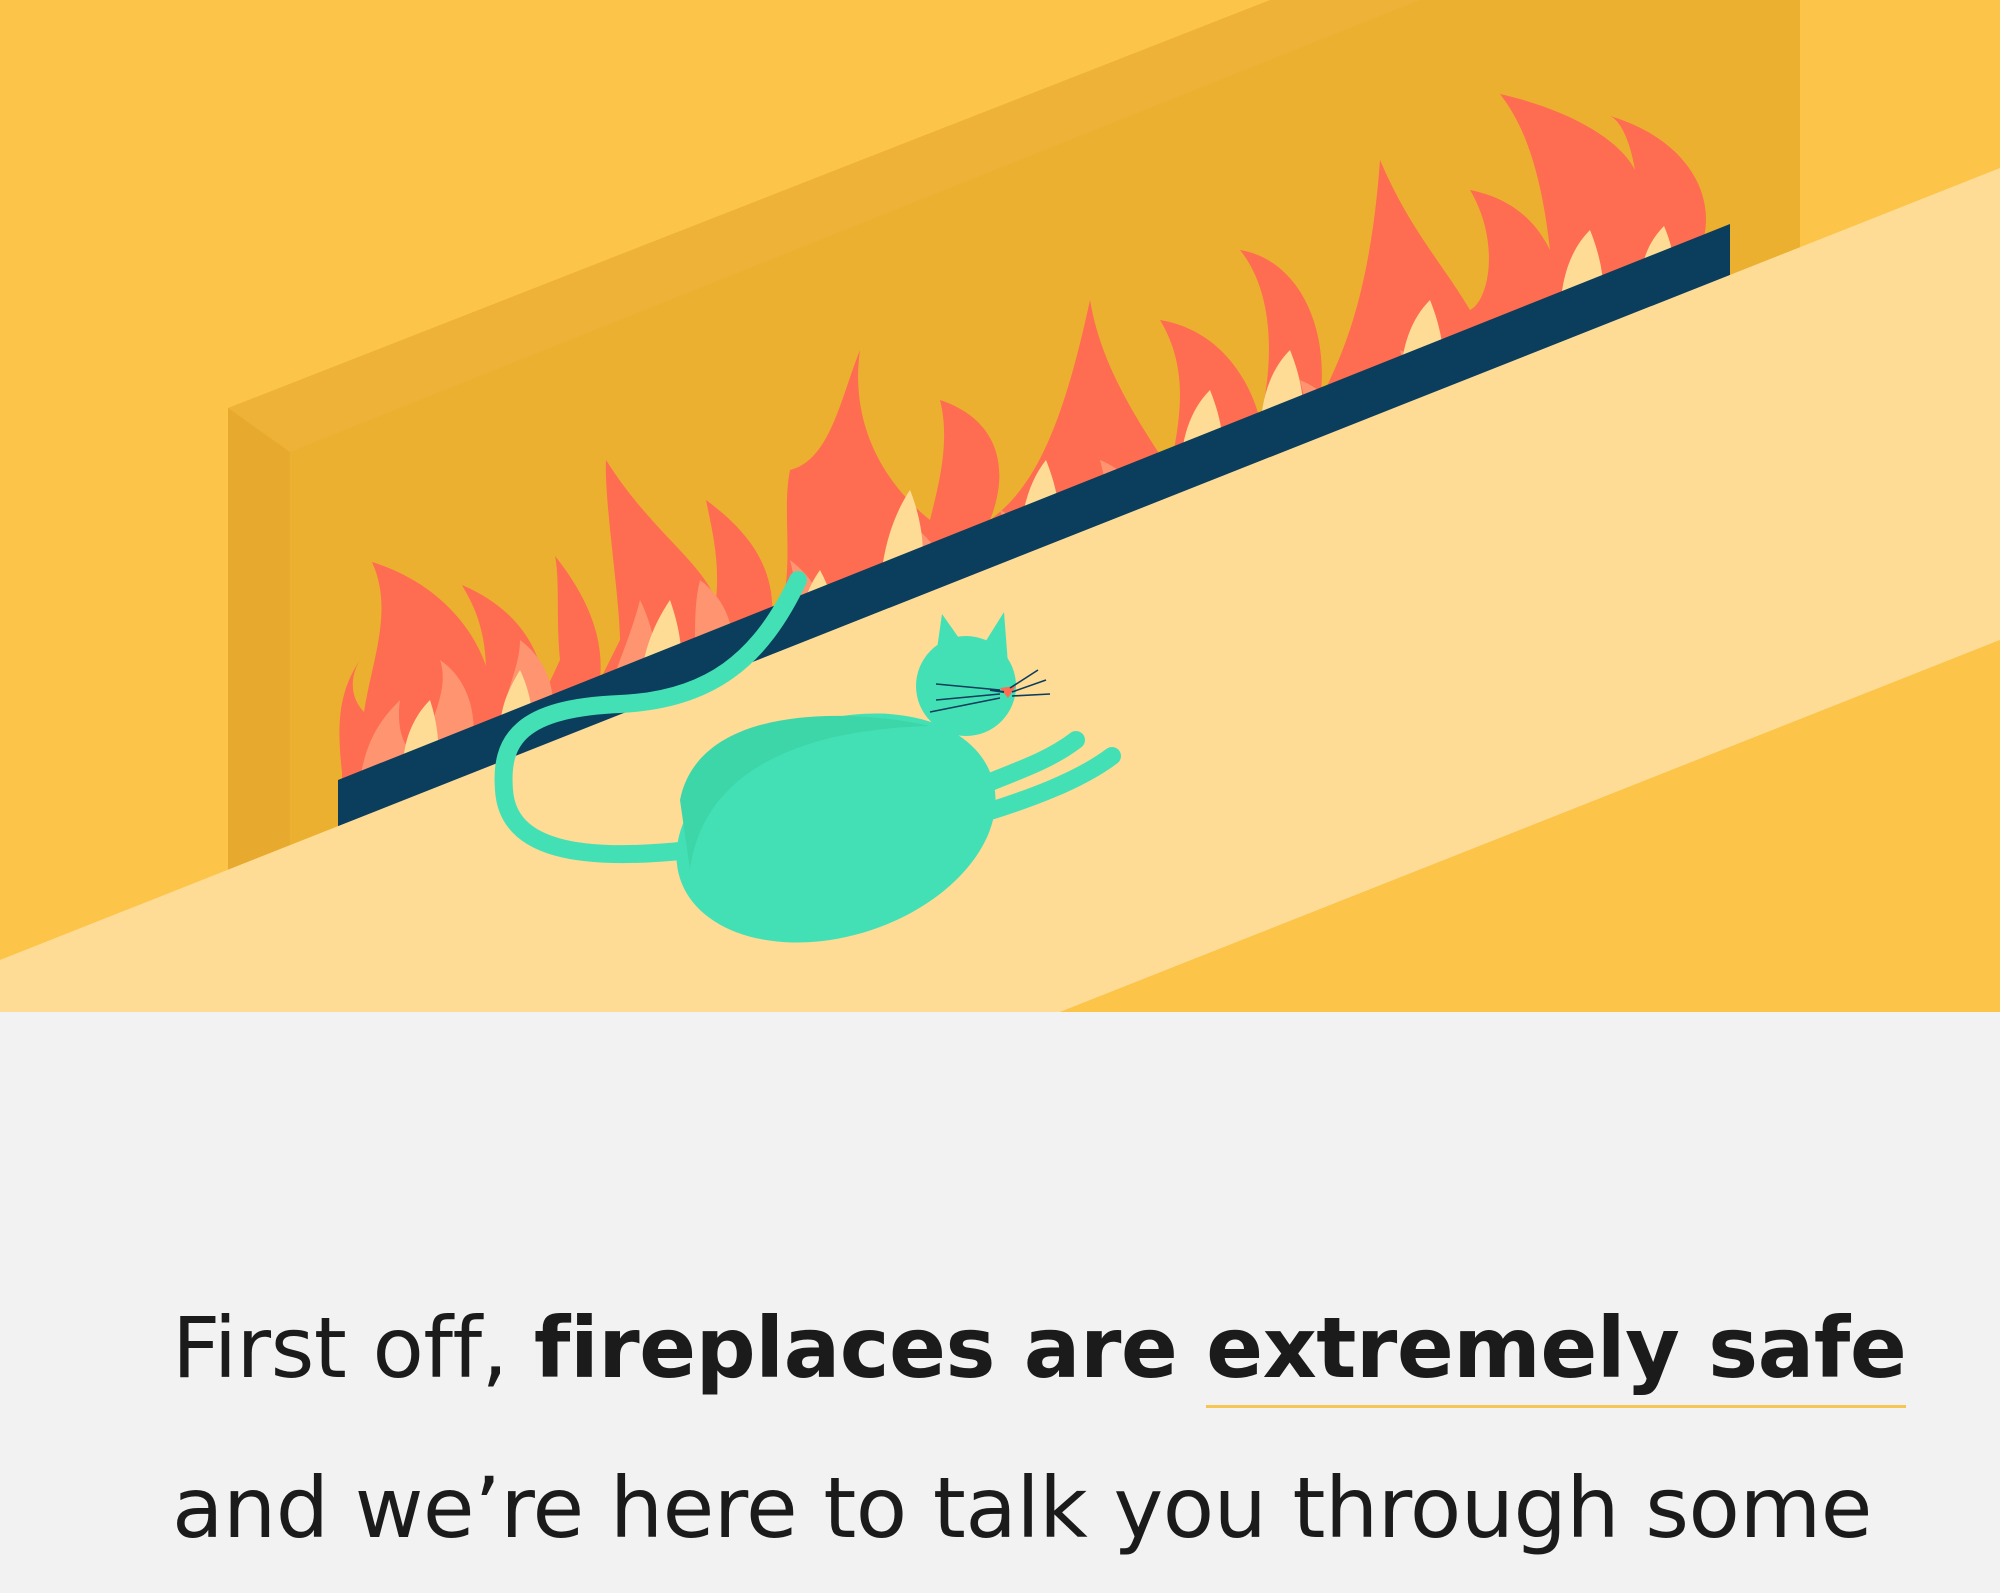 Image resolution: width=2000 pixels, height=1593 pixels. What do you see at coordinates (1022, 1508) in the screenshot?
I see `intro-line-2: and we’re here to talk you through some` at bounding box center [1022, 1508].